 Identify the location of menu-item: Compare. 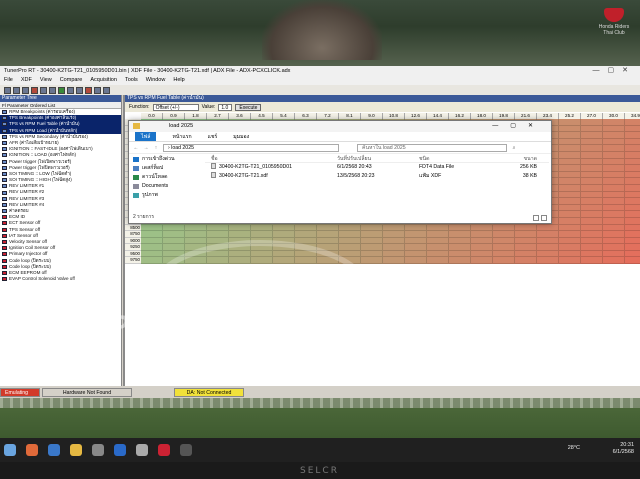
(71, 80).